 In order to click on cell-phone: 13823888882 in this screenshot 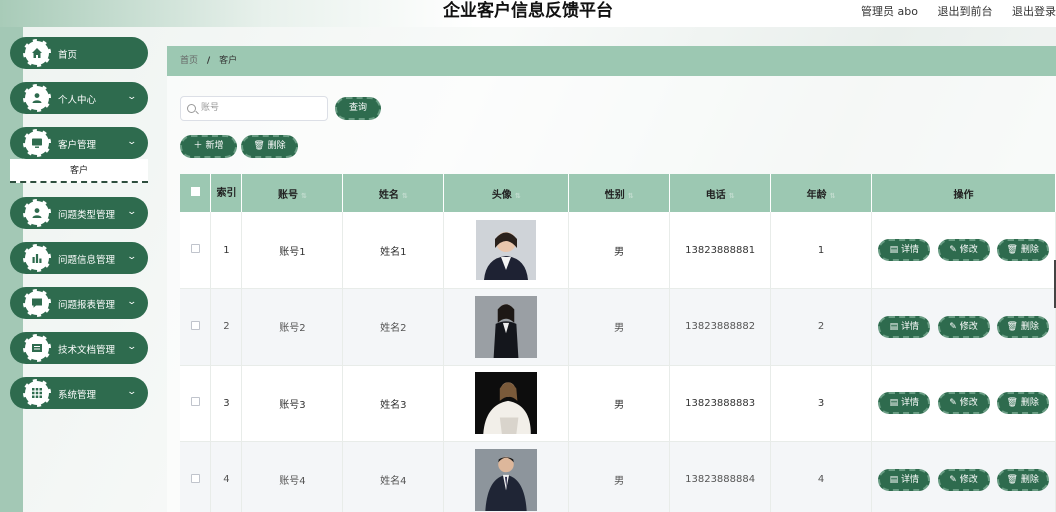, I will do `click(720, 327)`.